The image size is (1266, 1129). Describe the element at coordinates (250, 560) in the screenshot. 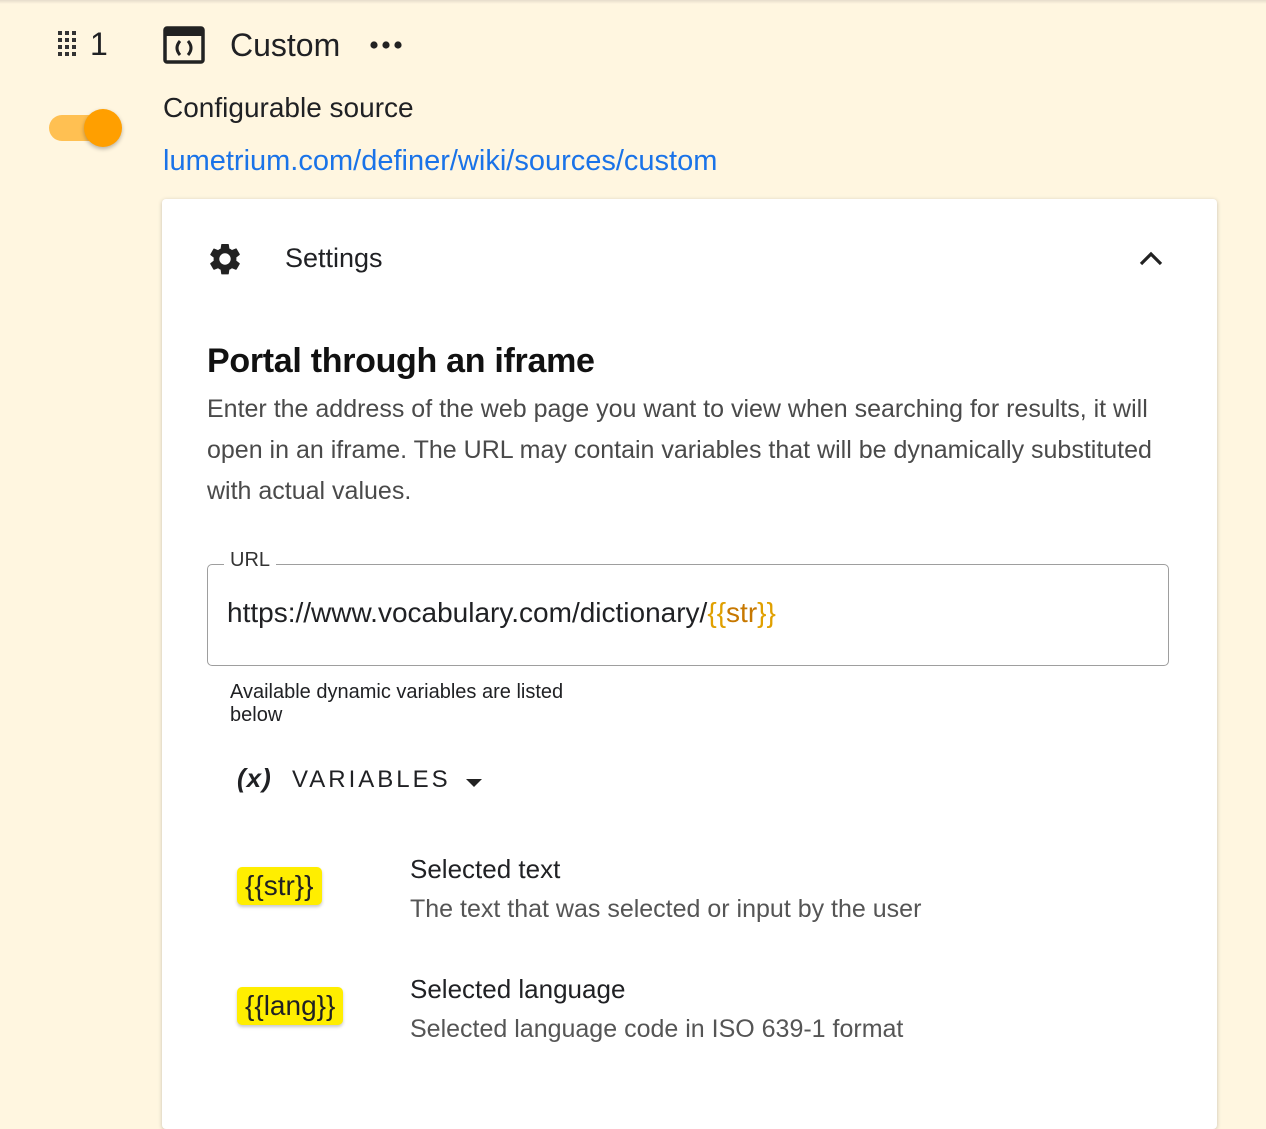

I see `url-field-label: URL` at that location.